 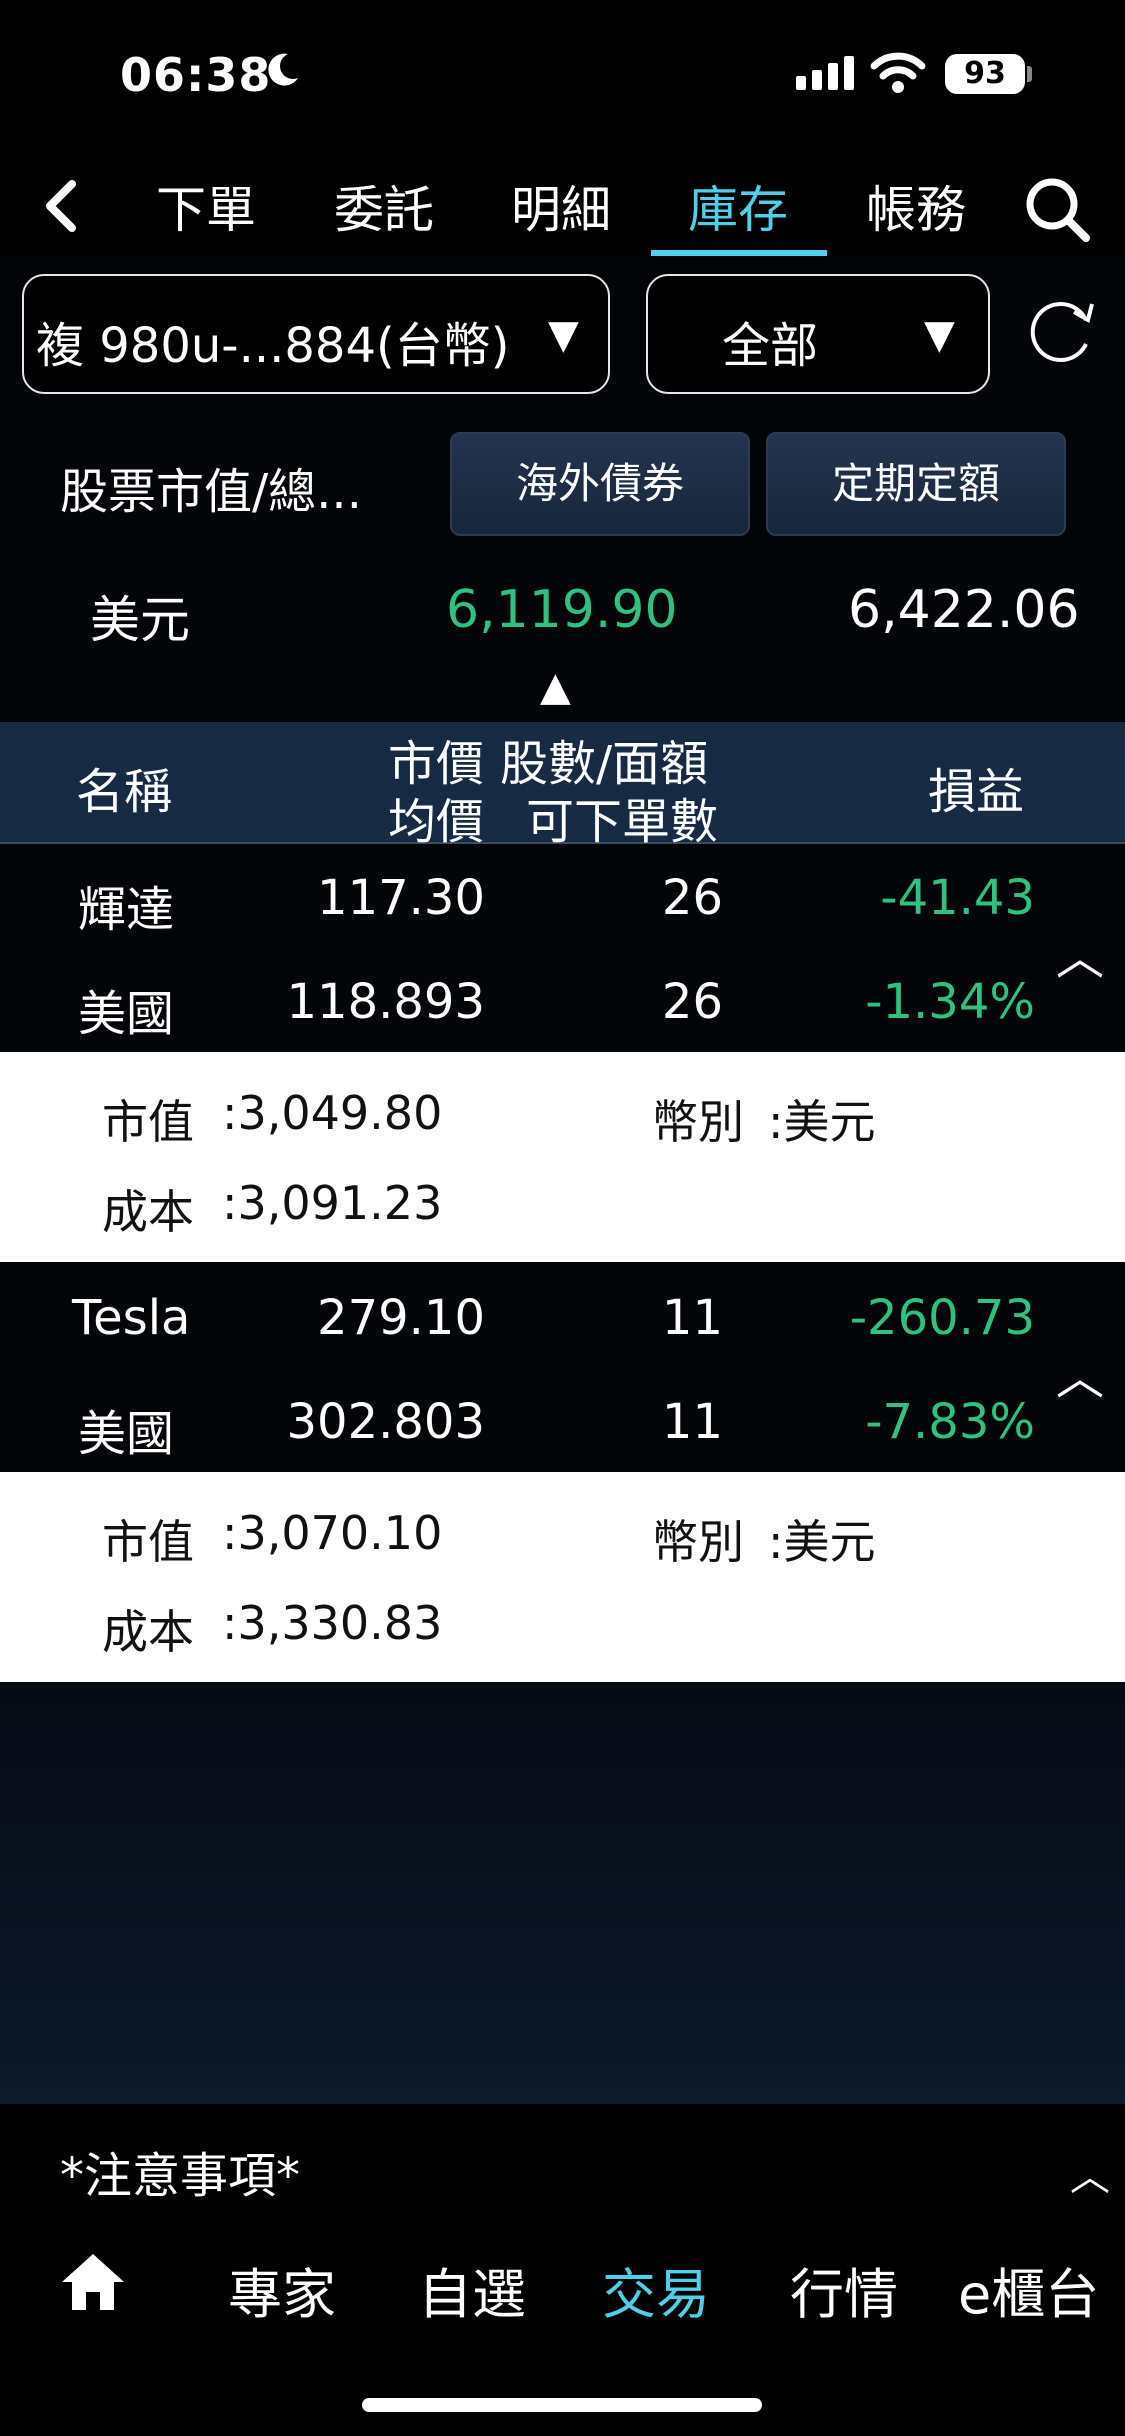 What do you see at coordinates (1057, 209) in the screenshot?
I see `search-icon` at bounding box center [1057, 209].